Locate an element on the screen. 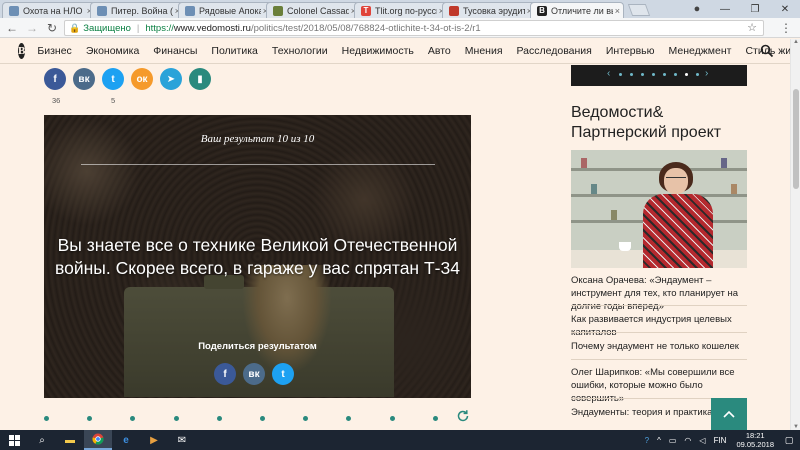  browser-tab: Охота на НЛО (fb.2× is located at coordinates (49, 10).